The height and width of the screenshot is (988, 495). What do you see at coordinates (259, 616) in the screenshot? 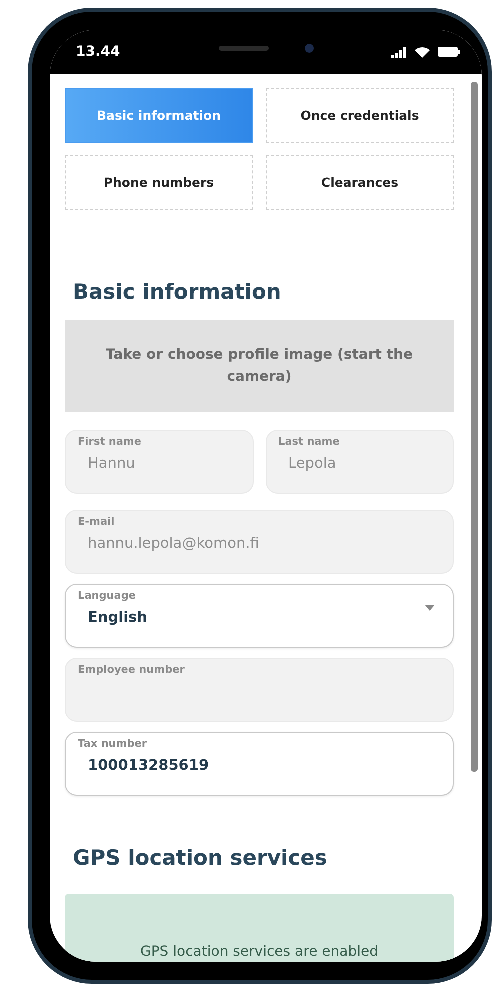
I see `language-dropdown: Language English` at bounding box center [259, 616].